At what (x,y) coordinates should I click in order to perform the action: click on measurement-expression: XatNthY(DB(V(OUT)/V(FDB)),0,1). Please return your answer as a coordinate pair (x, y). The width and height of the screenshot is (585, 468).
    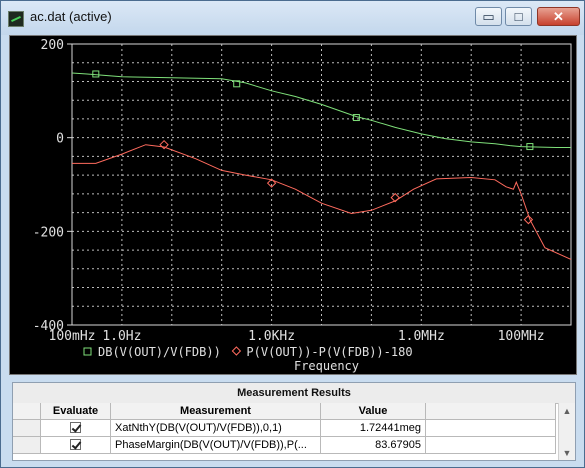
    Looking at the image, I should click on (216, 428).